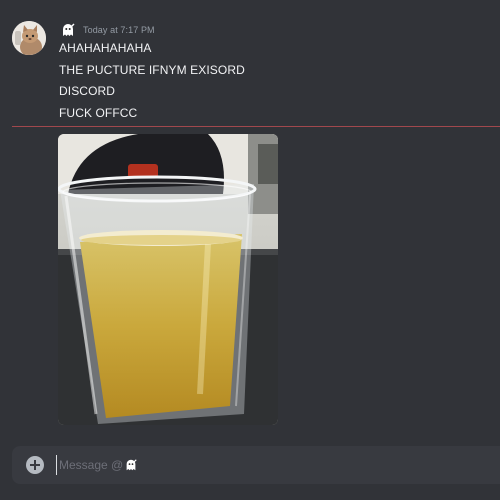 The width and height of the screenshot is (500, 500). Describe the element at coordinates (152, 70) in the screenshot. I see `message-line-2: THE PUCTURE IFNYM EXISORD` at that location.